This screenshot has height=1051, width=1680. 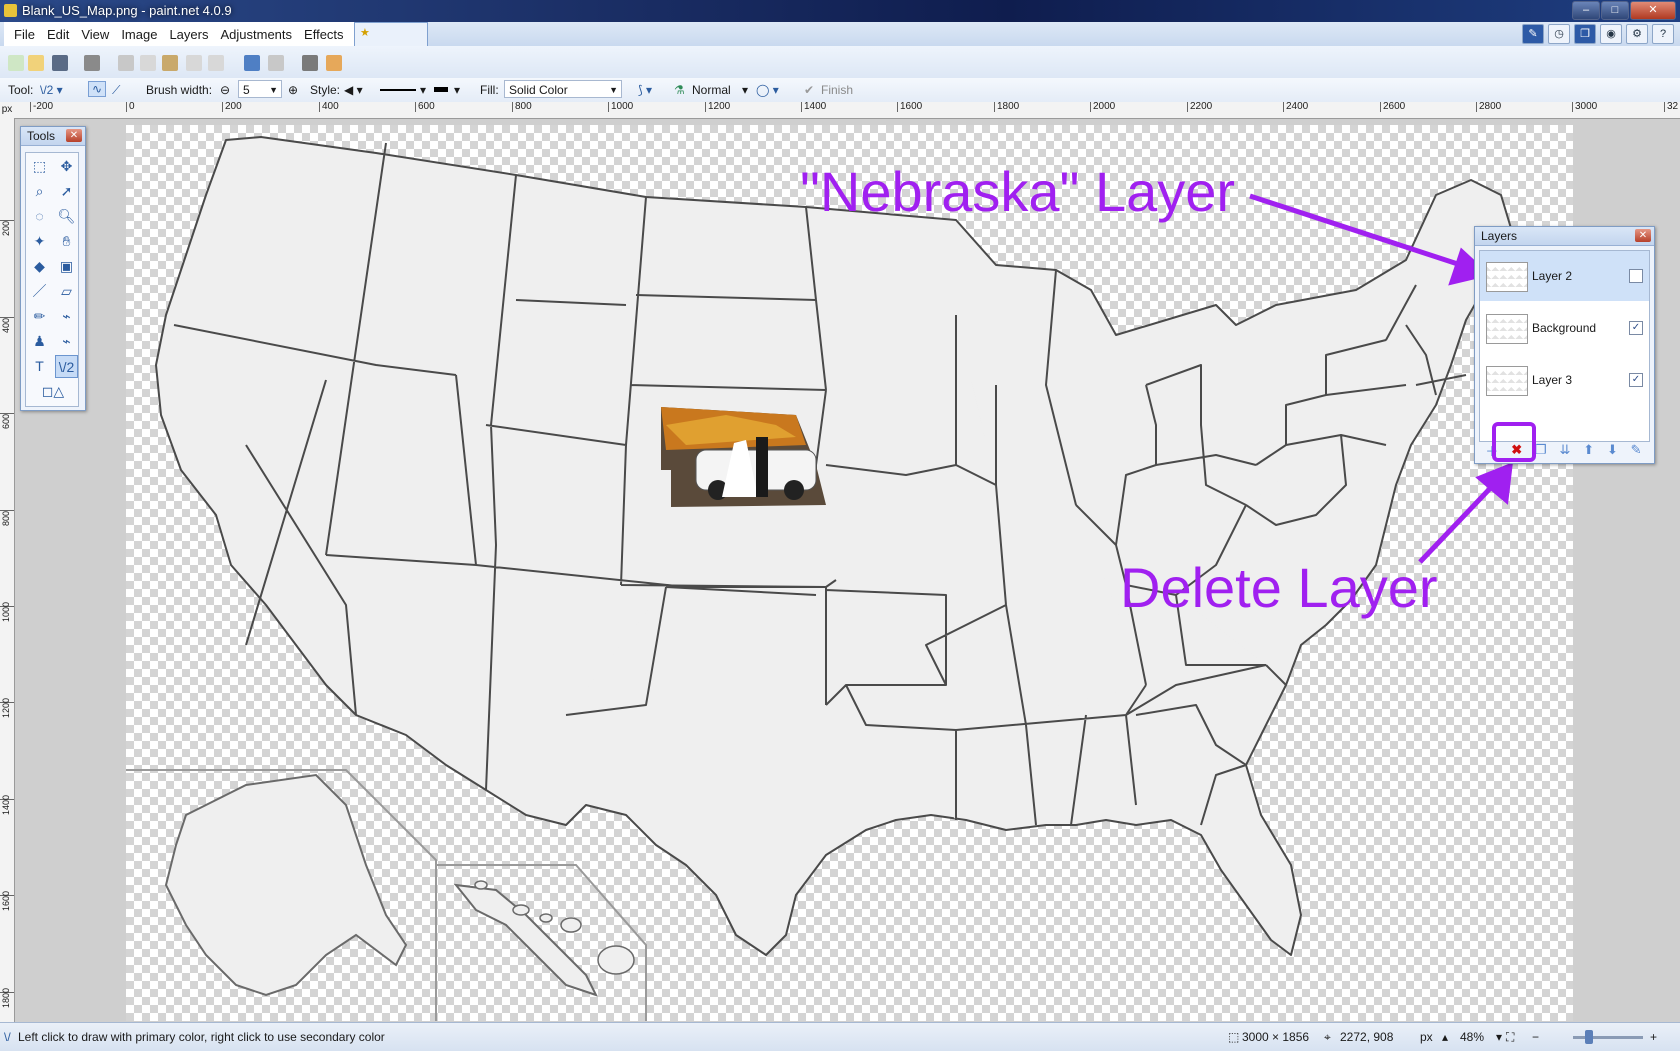 I want to click on ellipse-select-icon: ◌, so click(x=39, y=216).